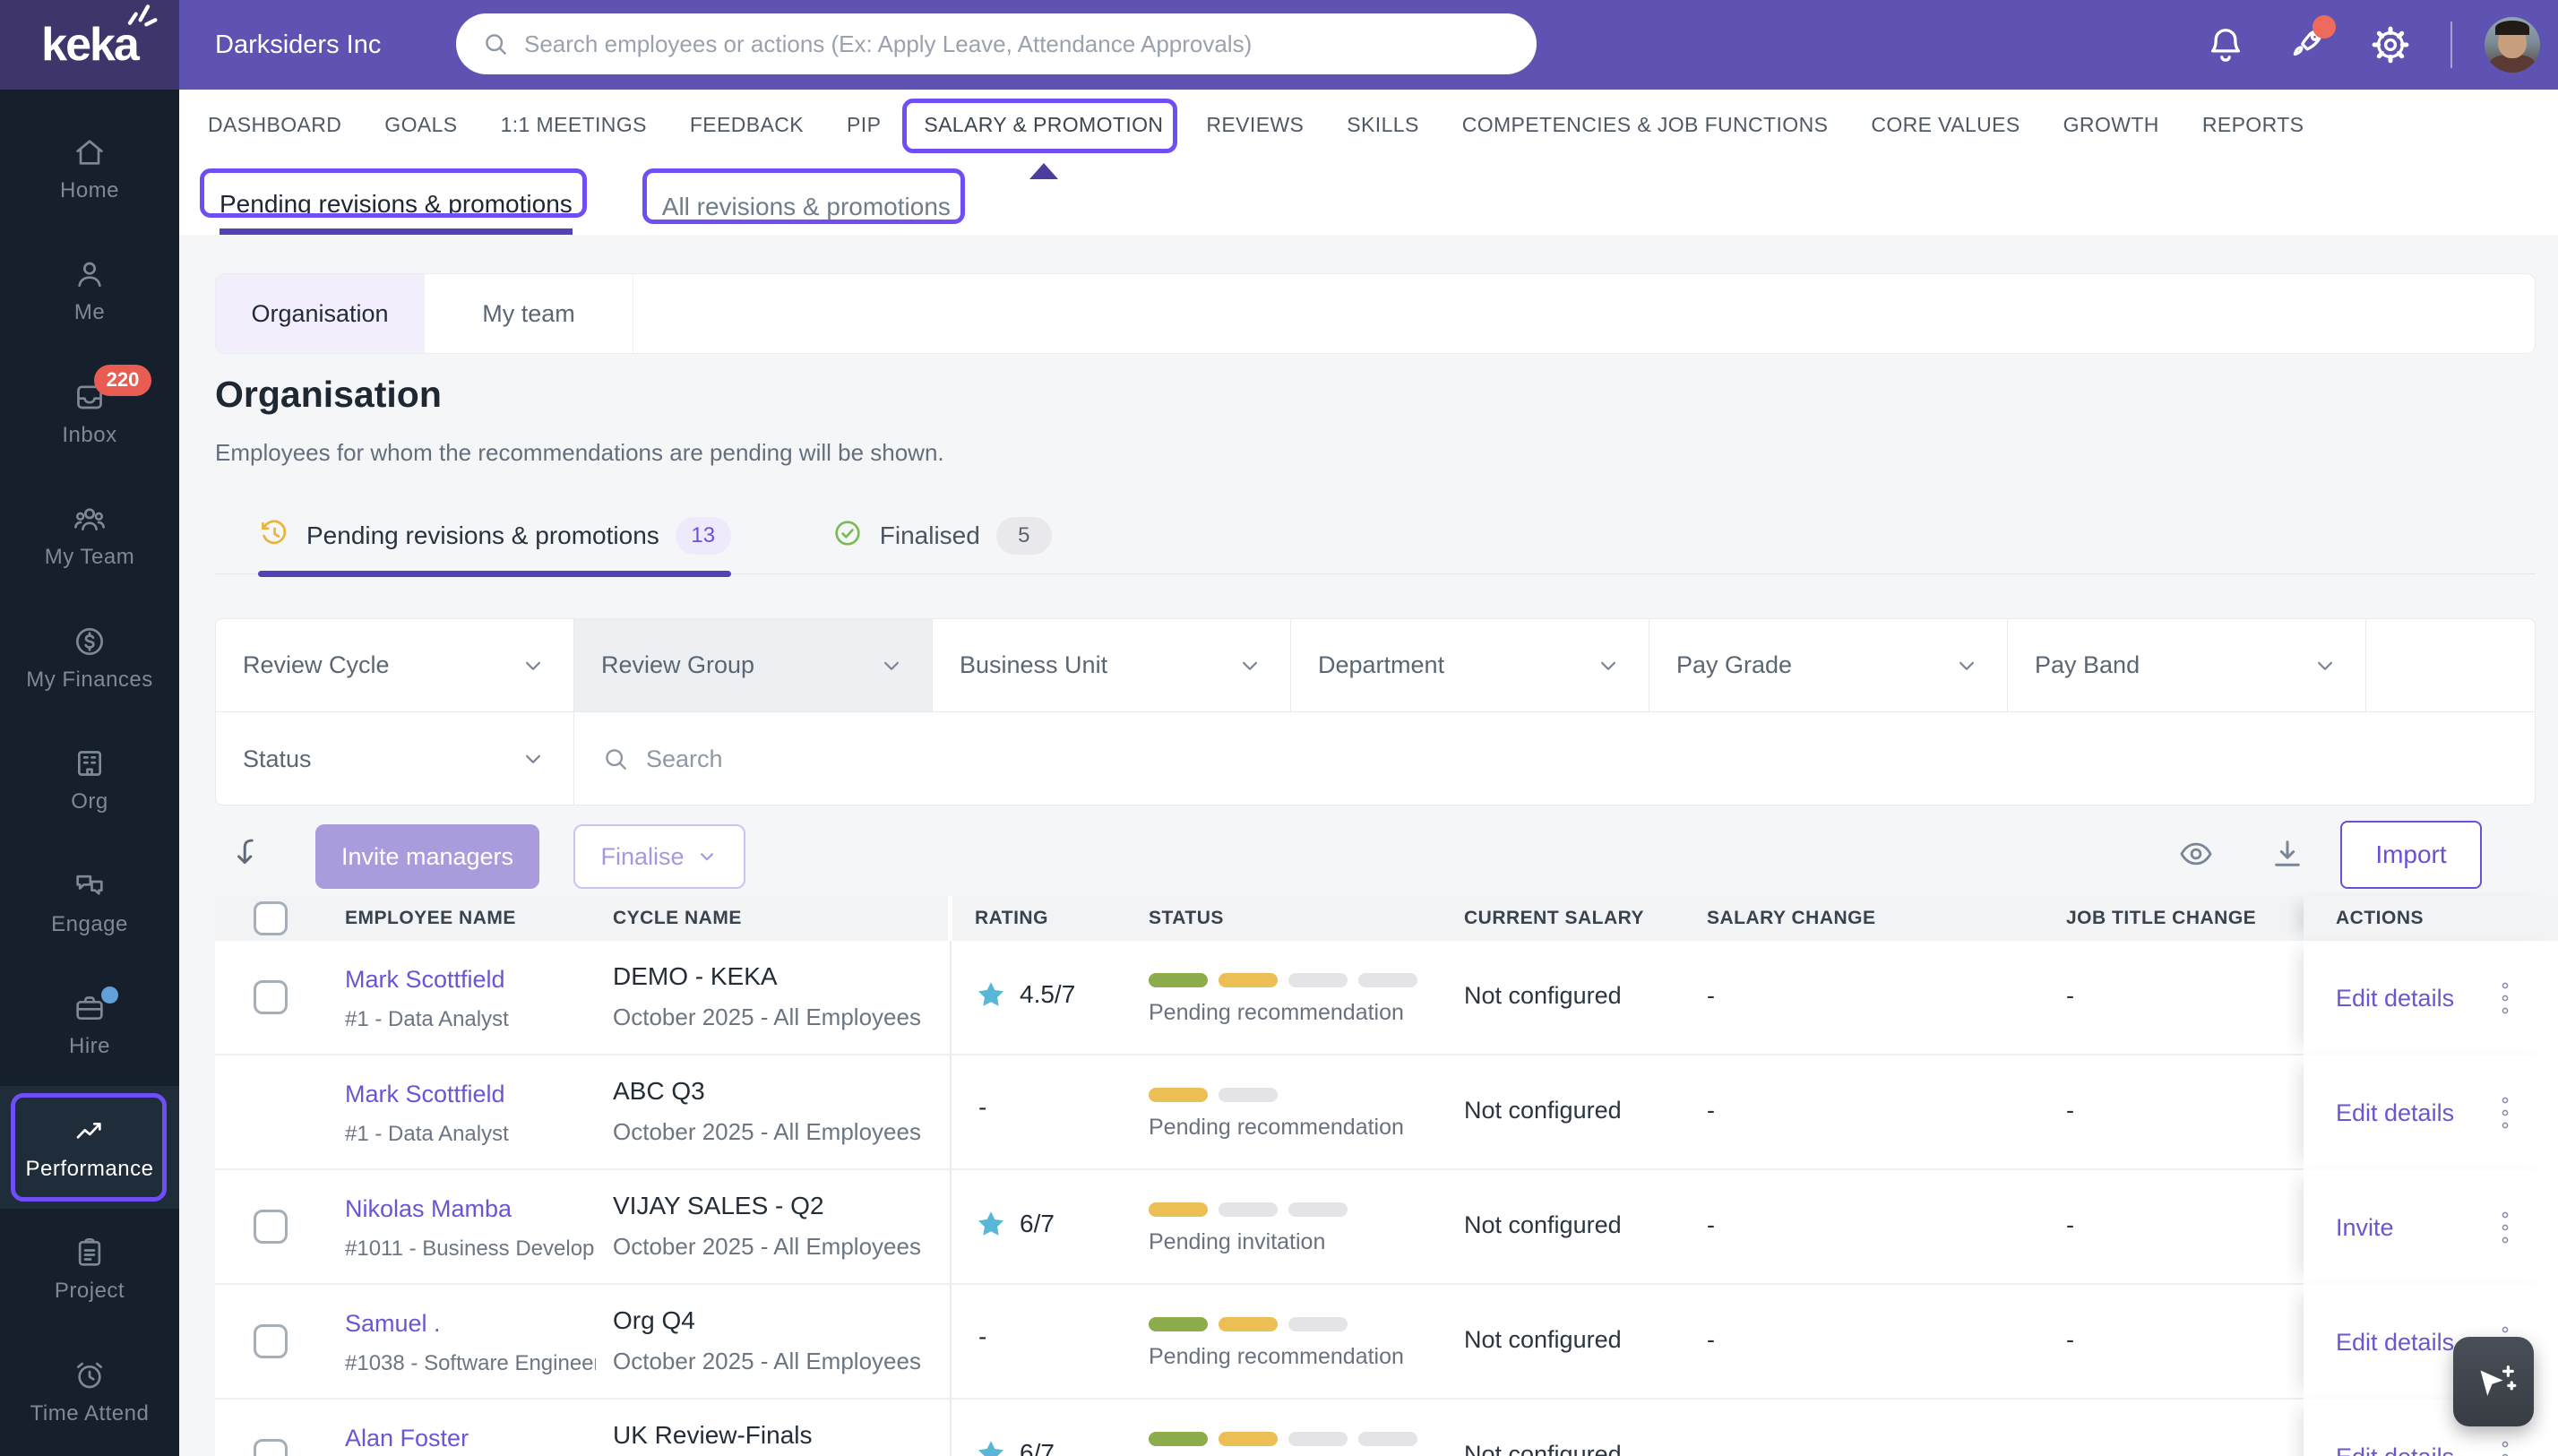 The width and height of the screenshot is (2558, 1456). I want to click on sidebar-item-org: Org, so click(89, 780).